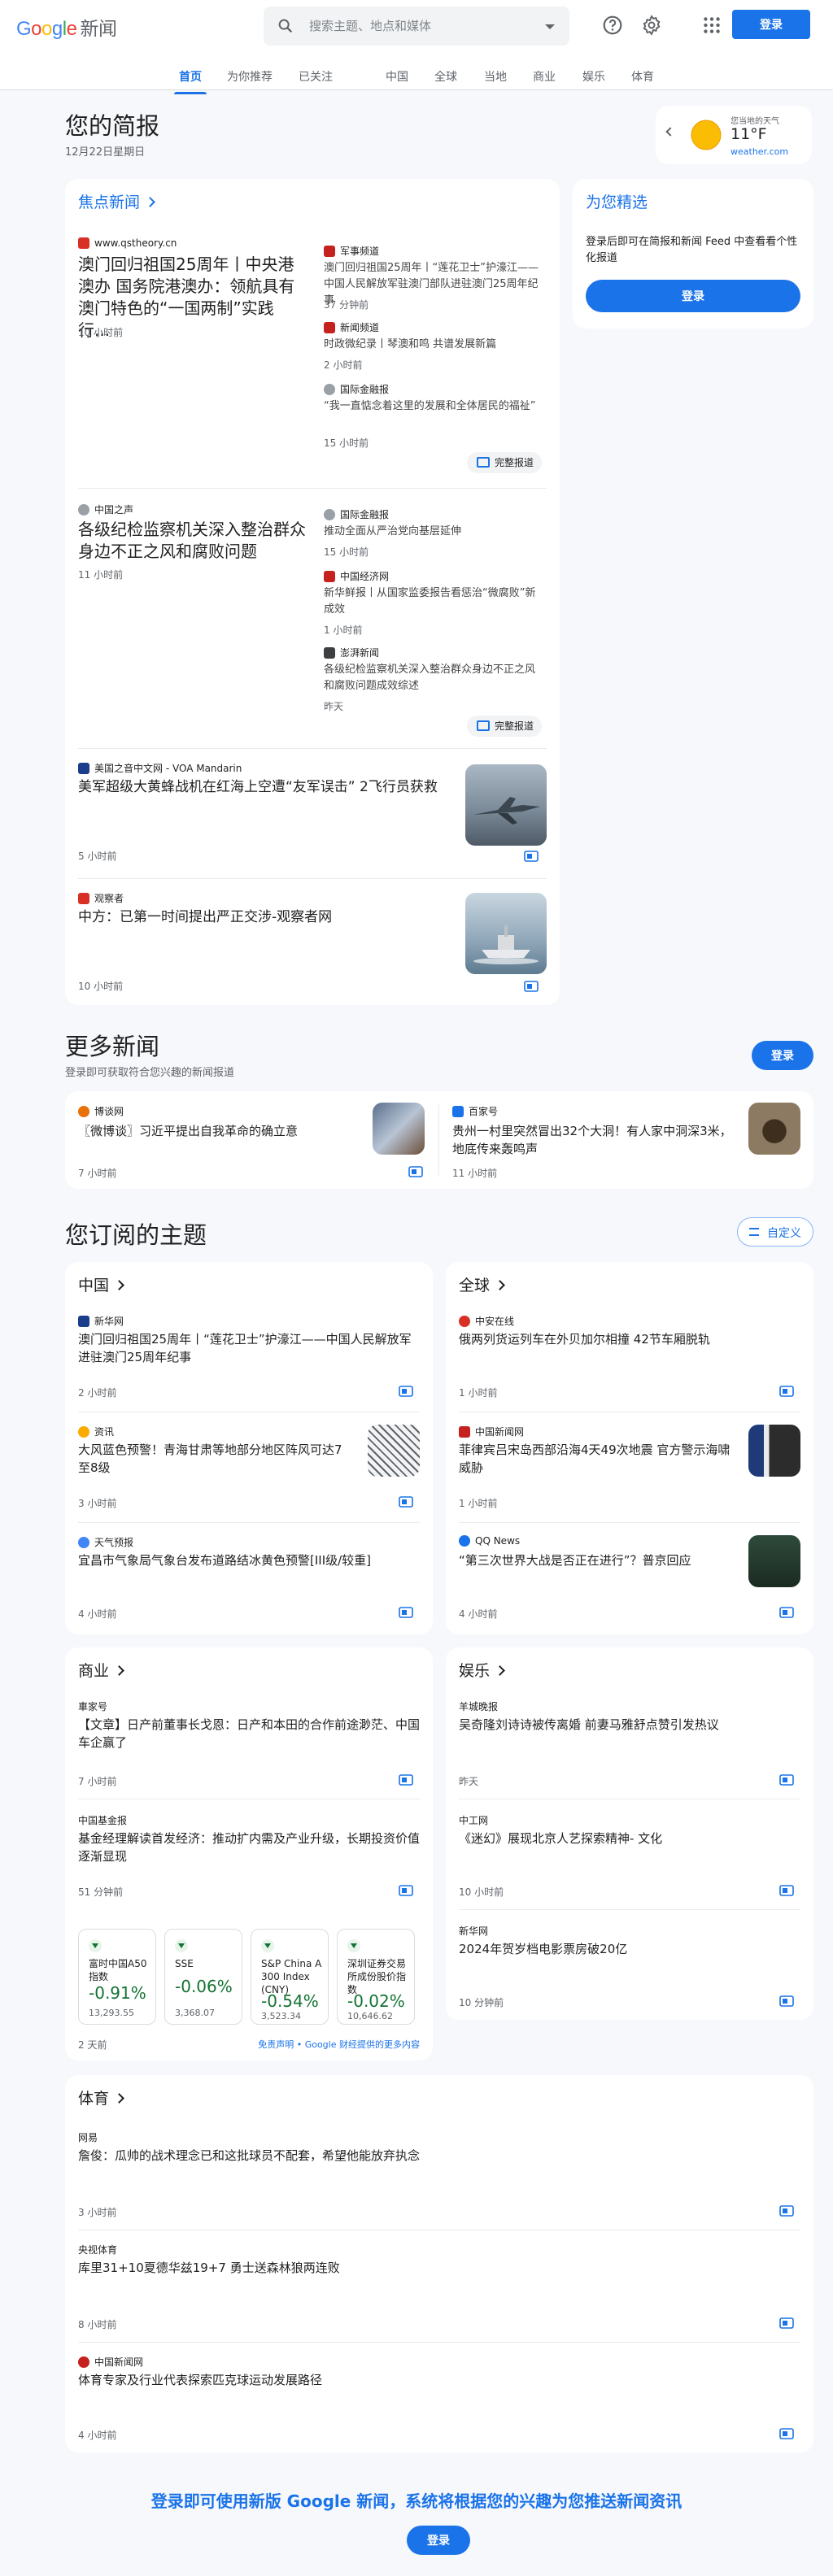 This screenshot has width=833, height=2576. I want to click on story-title: 【文章】日产前董事长戈恩：日产和本田的合作前途渺茫、中国车企赢了, so click(249, 1734).